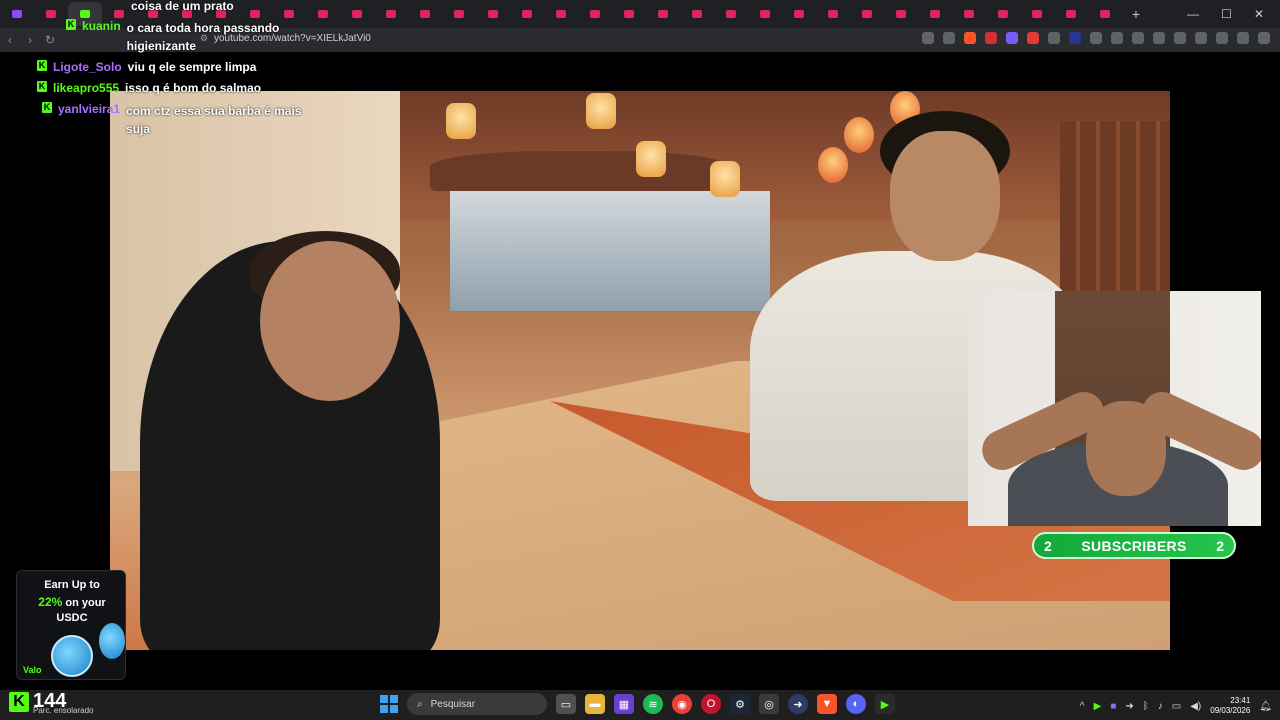 This screenshot has height=720, width=1280. What do you see at coordinates (928, 38) in the screenshot?
I see `cast-icon` at bounding box center [928, 38].